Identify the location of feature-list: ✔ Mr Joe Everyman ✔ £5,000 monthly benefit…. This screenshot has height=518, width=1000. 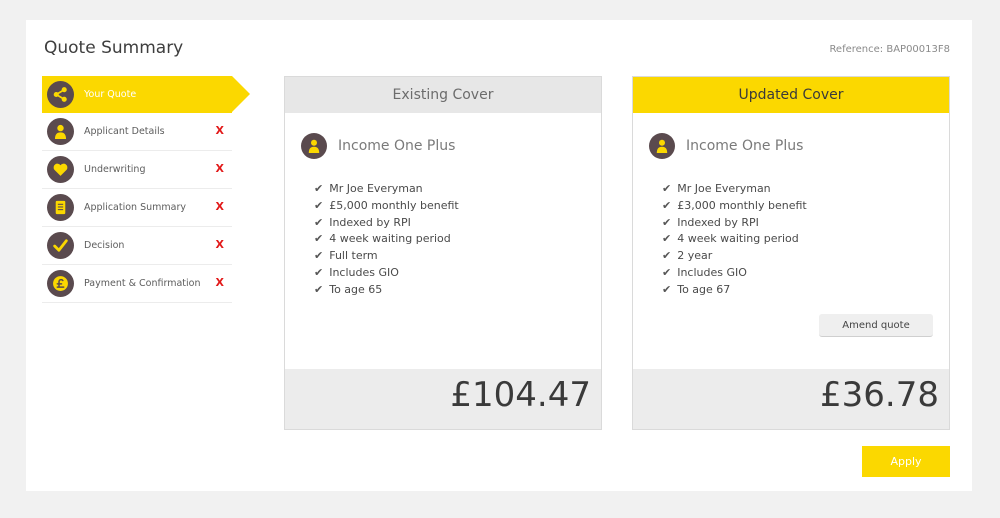
(386, 240).